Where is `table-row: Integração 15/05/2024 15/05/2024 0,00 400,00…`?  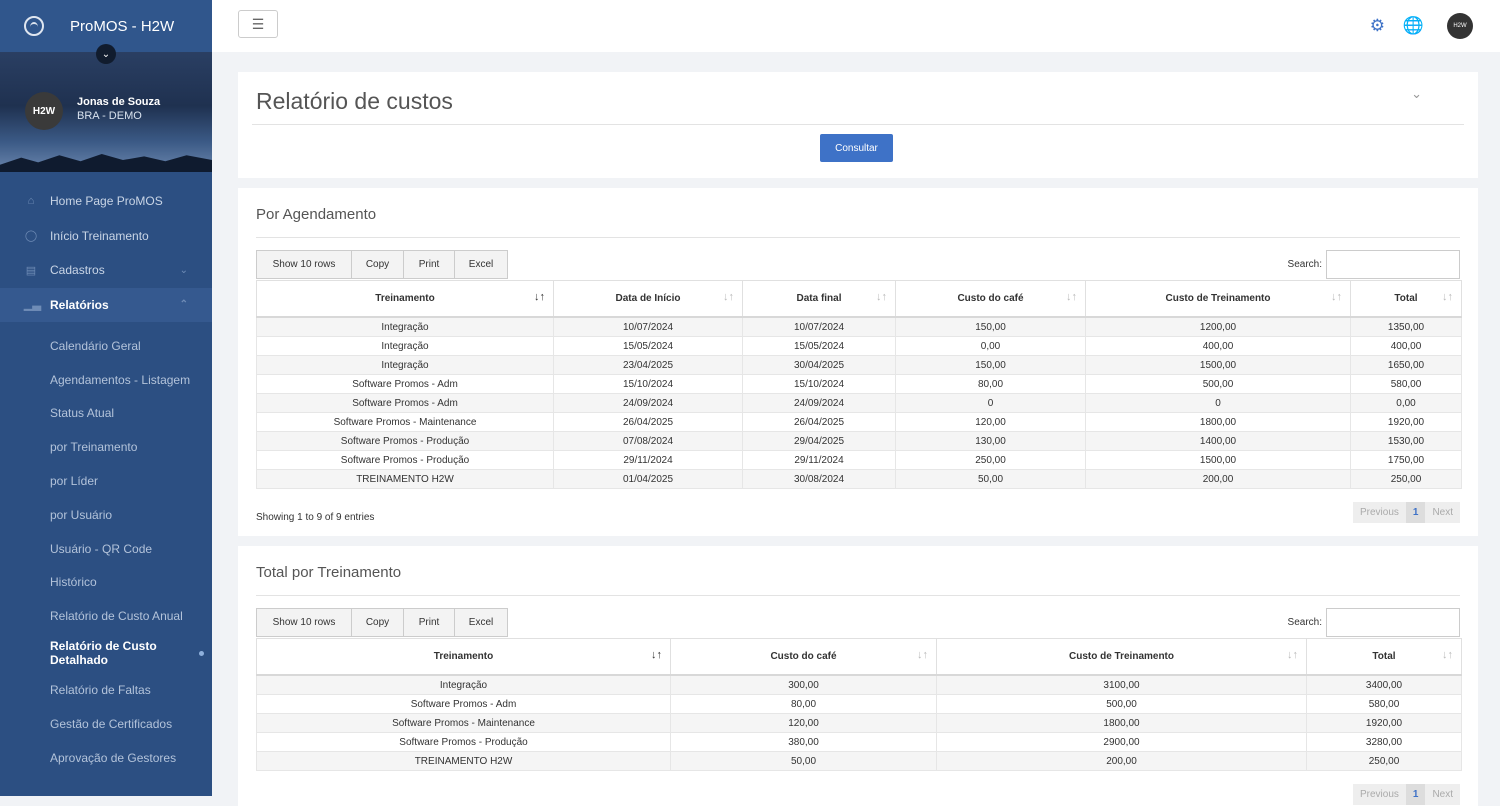
table-row: Integração 15/05/2024 15/05/2024 0,00 400,00… is located at coordinates (859, 346).